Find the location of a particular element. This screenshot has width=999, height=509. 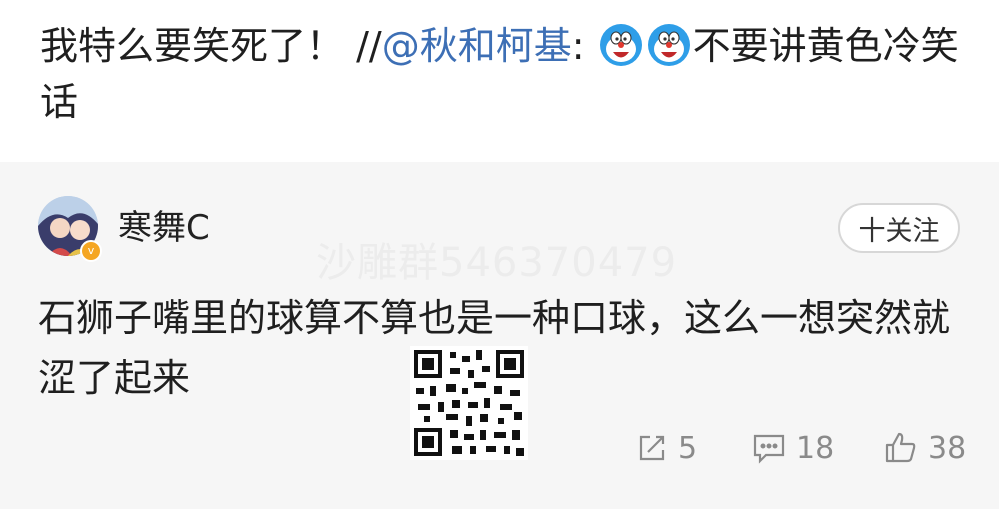

comment-action: 18 is located at coordinates (793, 448).